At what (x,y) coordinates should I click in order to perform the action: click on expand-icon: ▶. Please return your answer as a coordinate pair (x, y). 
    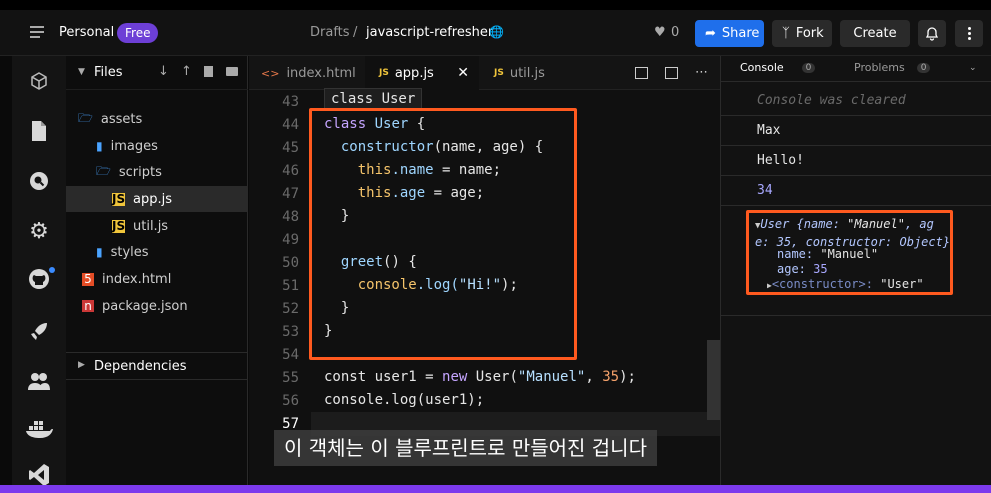
    Looking at the image, I should click on (81, 365).